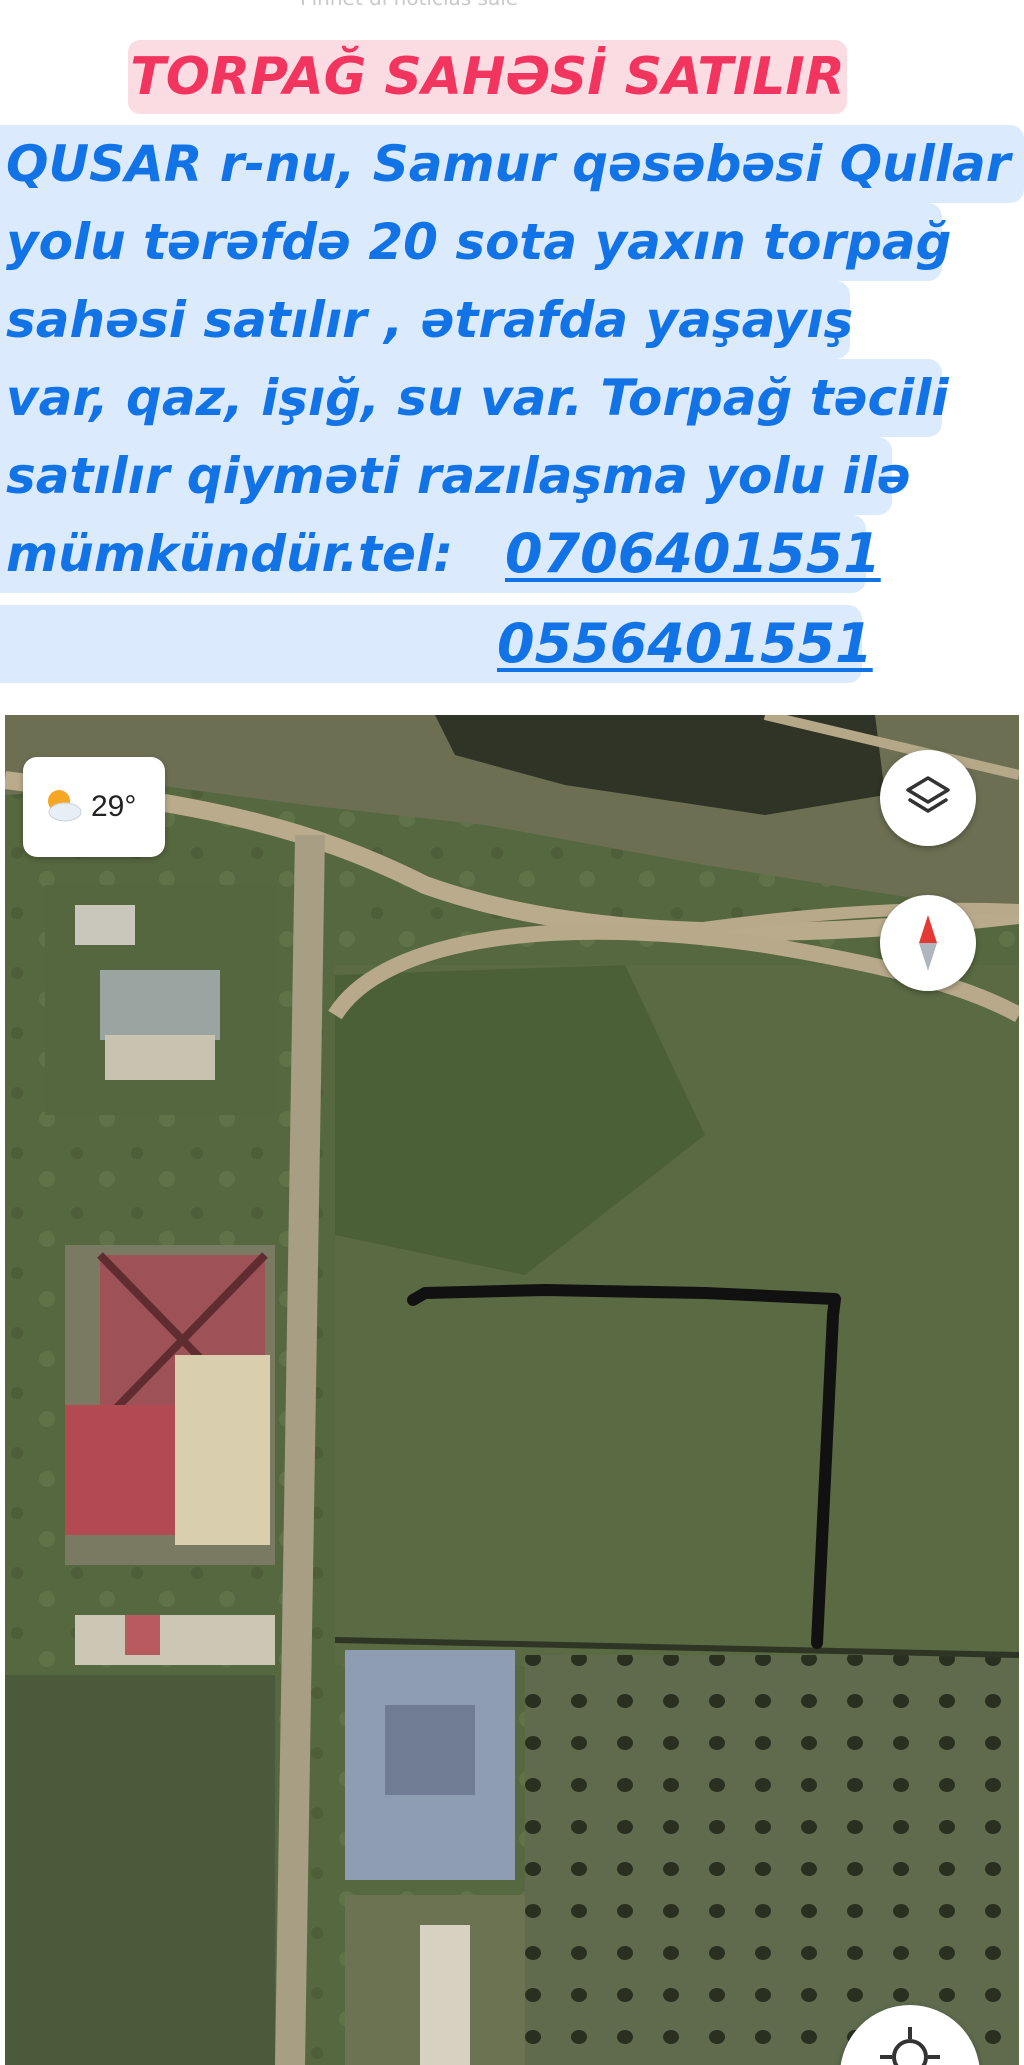  I want to click on my-location-button, so click(910, 2035).